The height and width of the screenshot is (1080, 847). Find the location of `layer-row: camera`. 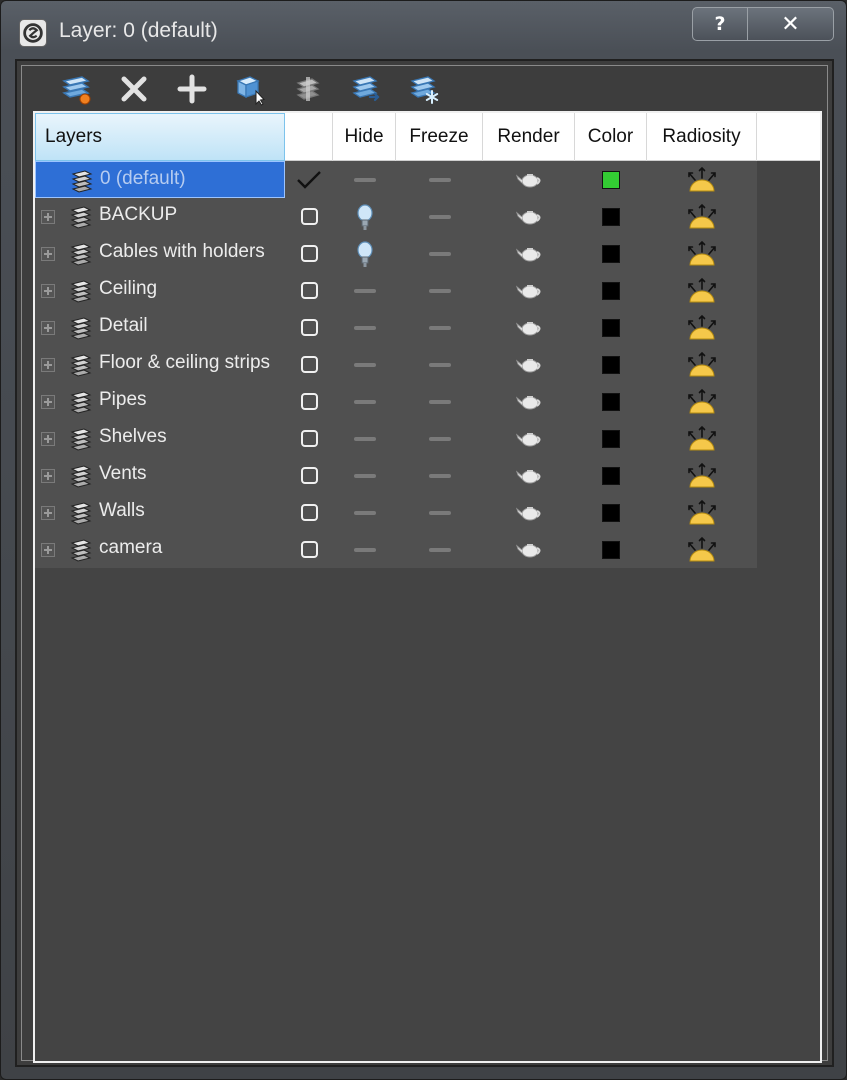

layer-row: camera is located at coordinates (396, 549).